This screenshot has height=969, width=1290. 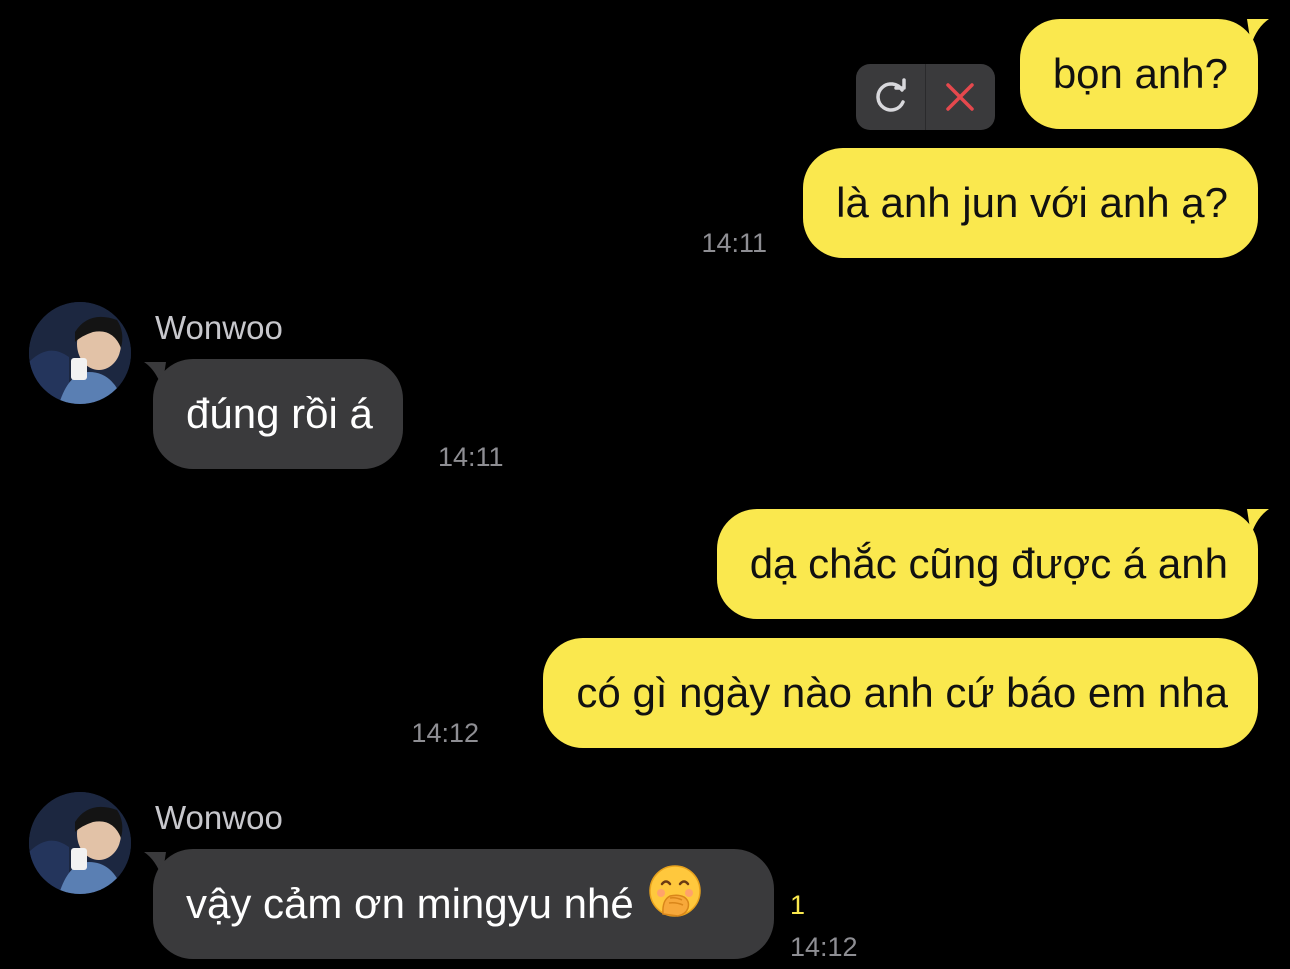 What do you see at coordinates (1030, 203) in the screenshot?
I see `message-bubble-outgoing: là anh jun với anh ạ?` at bounding box center [1030, 203].